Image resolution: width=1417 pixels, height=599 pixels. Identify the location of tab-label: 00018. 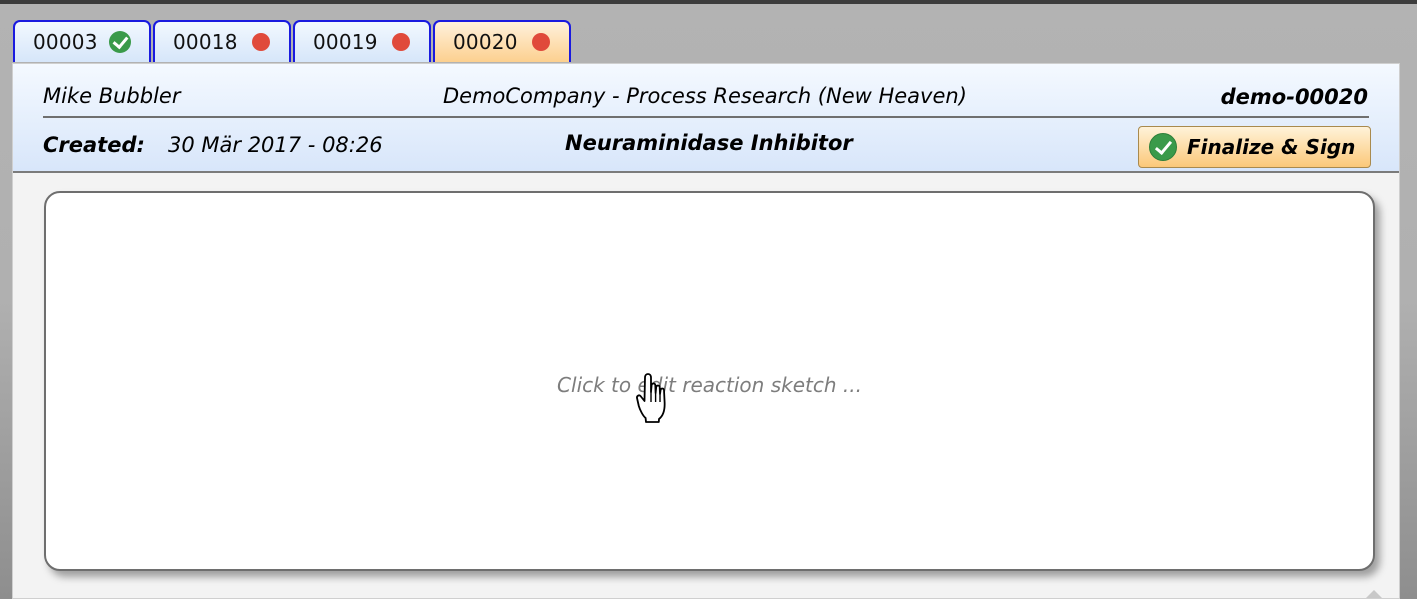
(205, 42).